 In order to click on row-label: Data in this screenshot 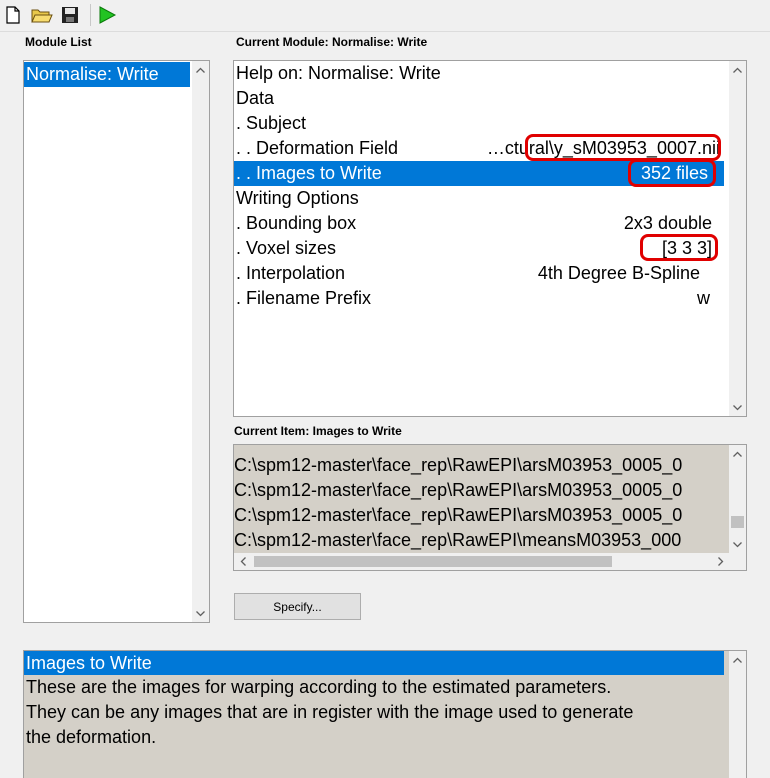, I will do `click(255, 98)`.